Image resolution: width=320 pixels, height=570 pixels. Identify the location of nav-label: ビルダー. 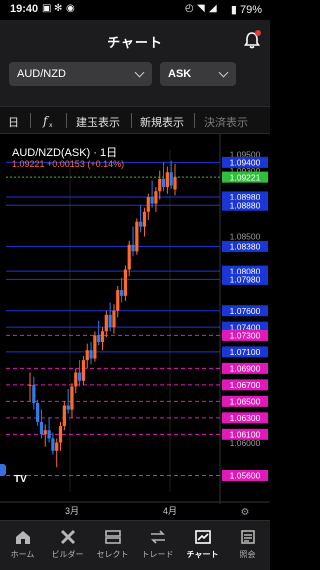
(67, 554).